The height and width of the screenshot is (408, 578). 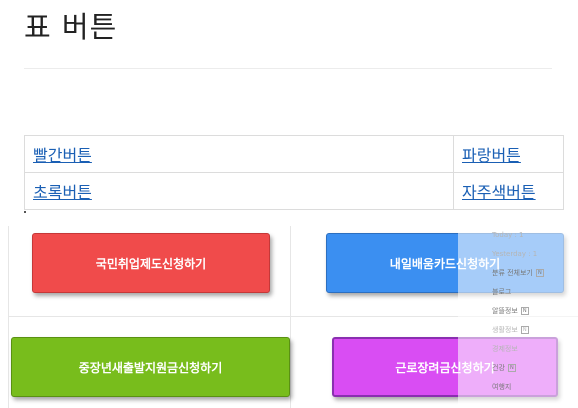 What do you see at coordinates (505, 349) in the screenshot?
I see `sidebar-item-label: 경제정보` at bounding box center [505, 349].